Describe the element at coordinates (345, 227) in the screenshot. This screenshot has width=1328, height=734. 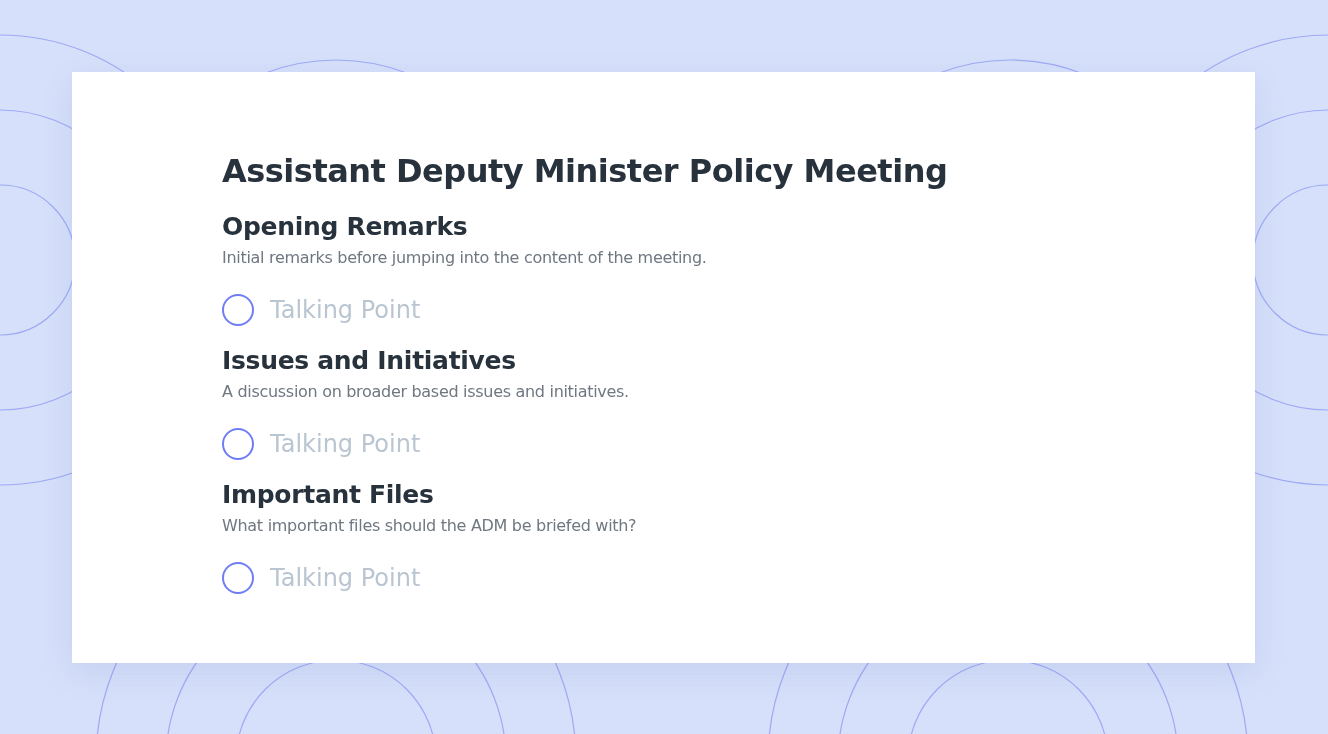
I see `section-heading: Opening Remarks` at that location.